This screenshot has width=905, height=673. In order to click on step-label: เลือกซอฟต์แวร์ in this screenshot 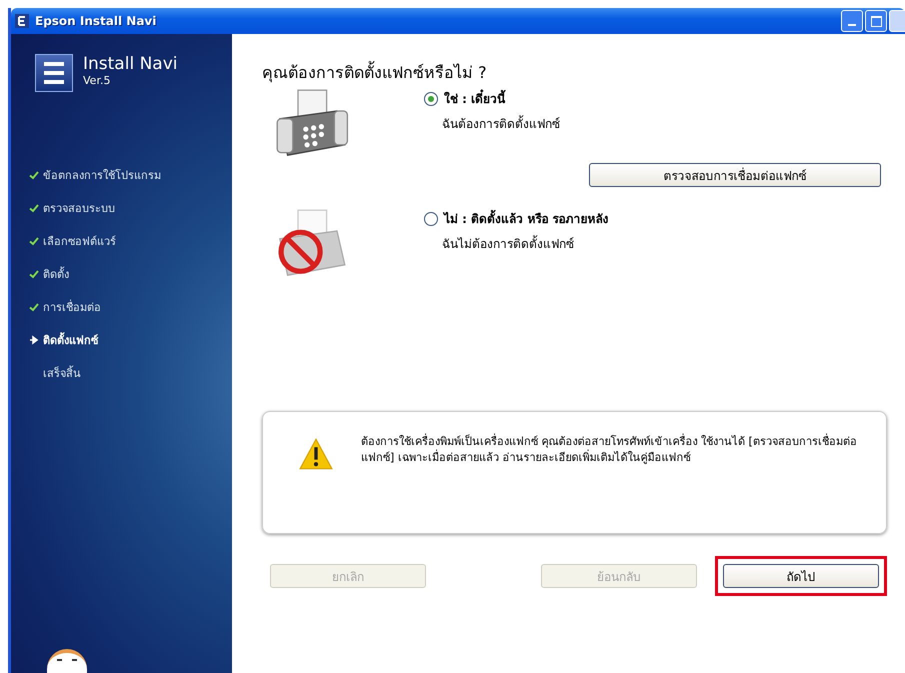, I will do `click(79, 242)`.